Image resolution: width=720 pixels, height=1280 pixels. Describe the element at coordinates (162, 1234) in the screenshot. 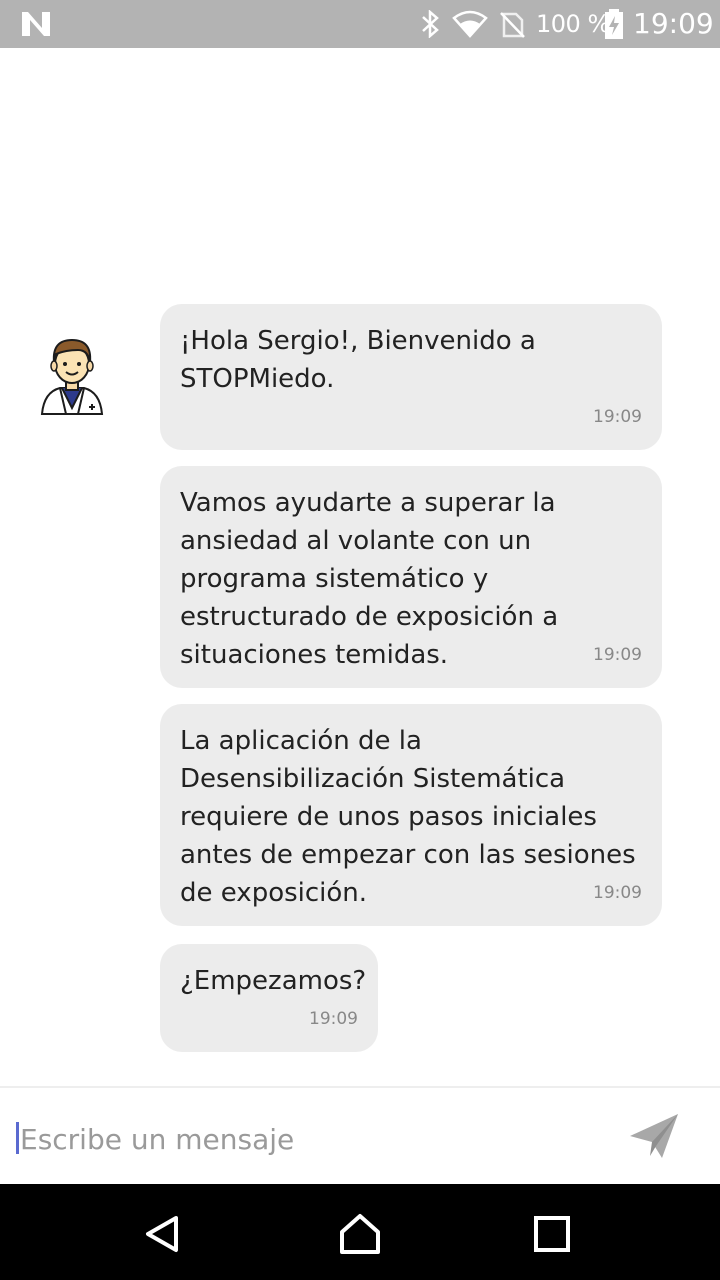

I see `back-button` at that location.